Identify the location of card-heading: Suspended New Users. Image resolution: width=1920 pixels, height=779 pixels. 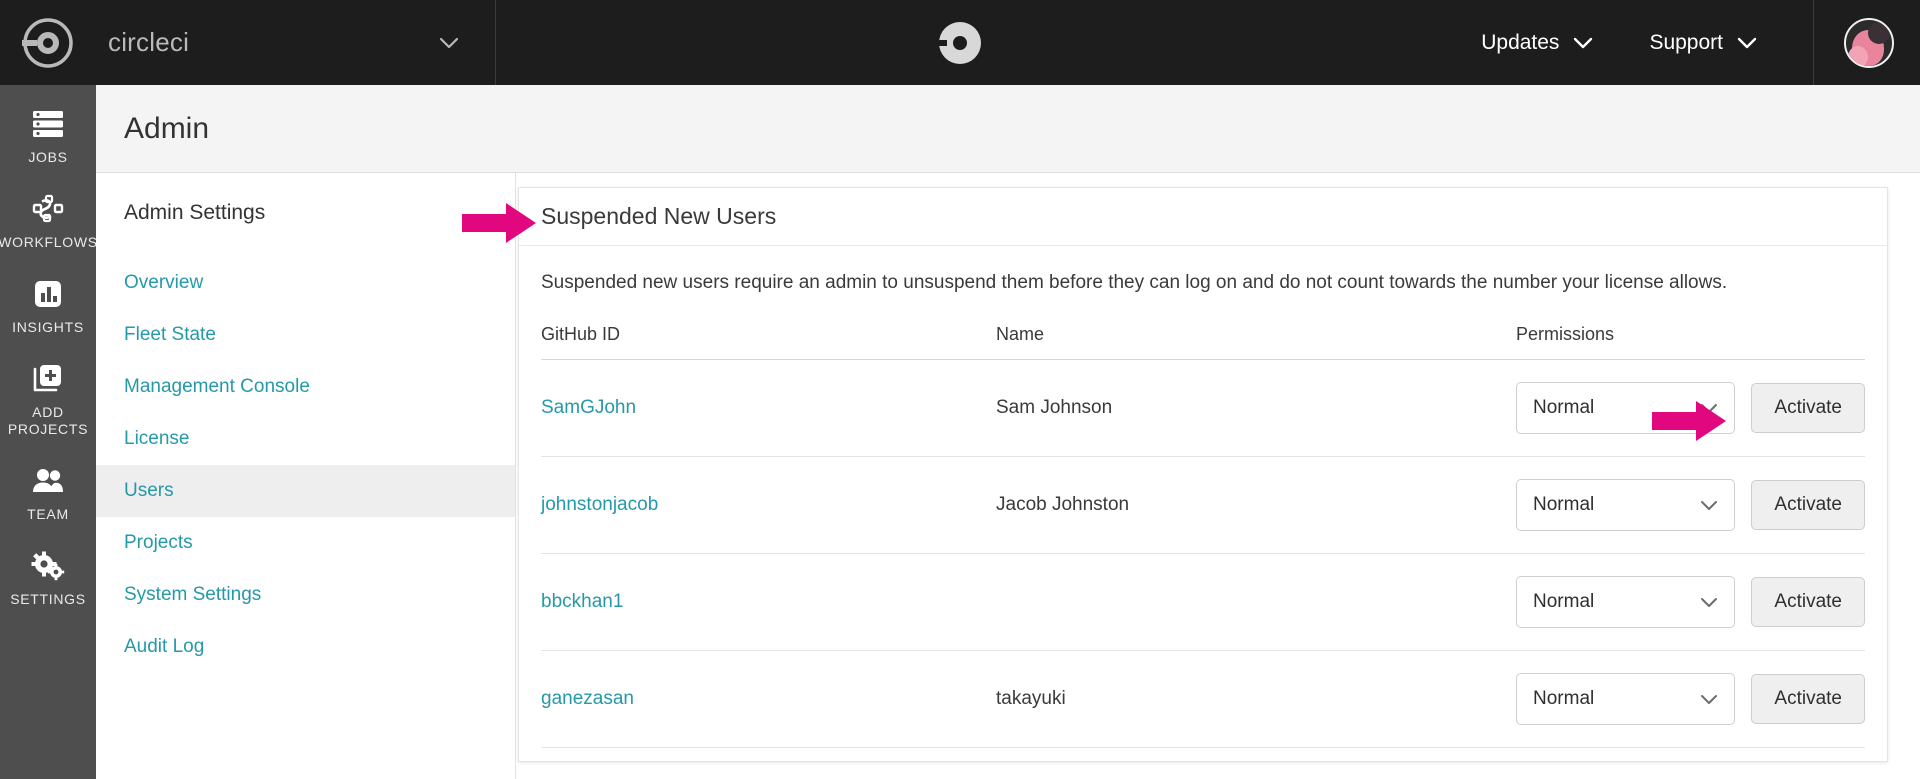
(659, 216).